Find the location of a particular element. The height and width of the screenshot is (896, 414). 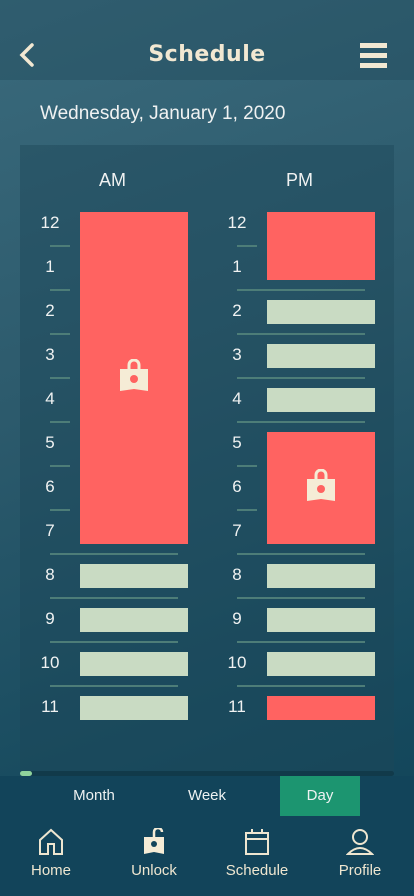

profile-icon is located at coordinates (360, 842).